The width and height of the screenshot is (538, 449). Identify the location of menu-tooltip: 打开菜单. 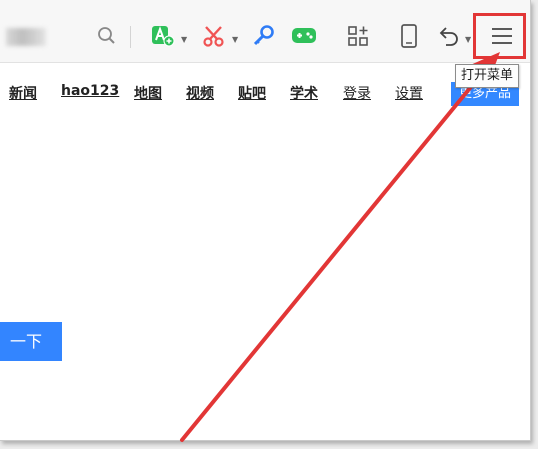
(487, 76).